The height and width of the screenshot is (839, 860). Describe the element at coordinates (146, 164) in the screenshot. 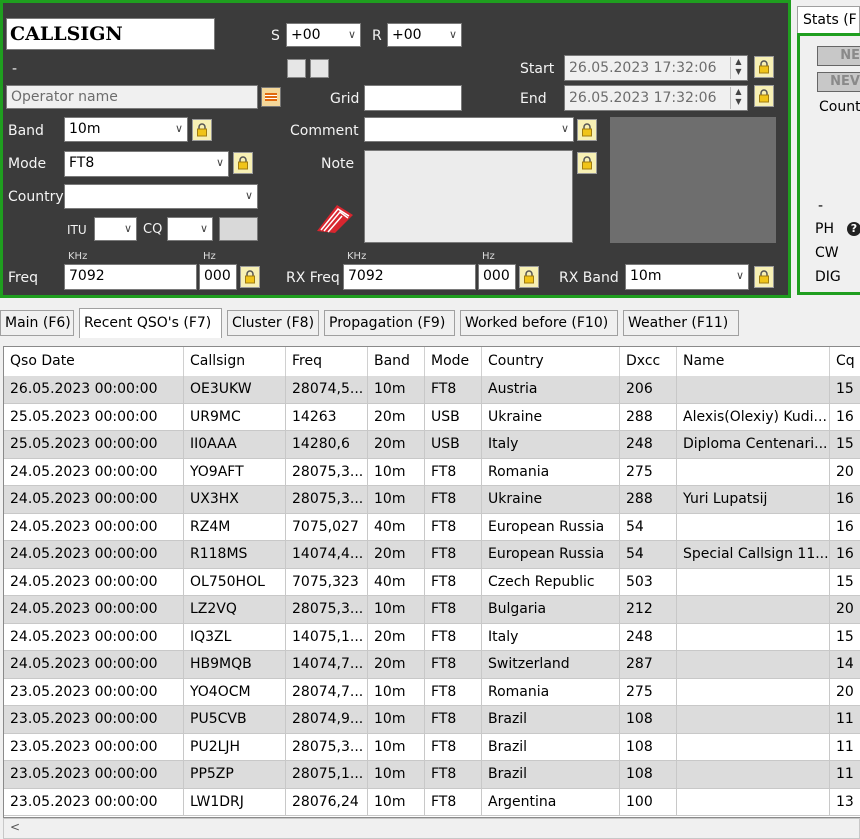

I see `mode-select: FT8 ∨` at that location.